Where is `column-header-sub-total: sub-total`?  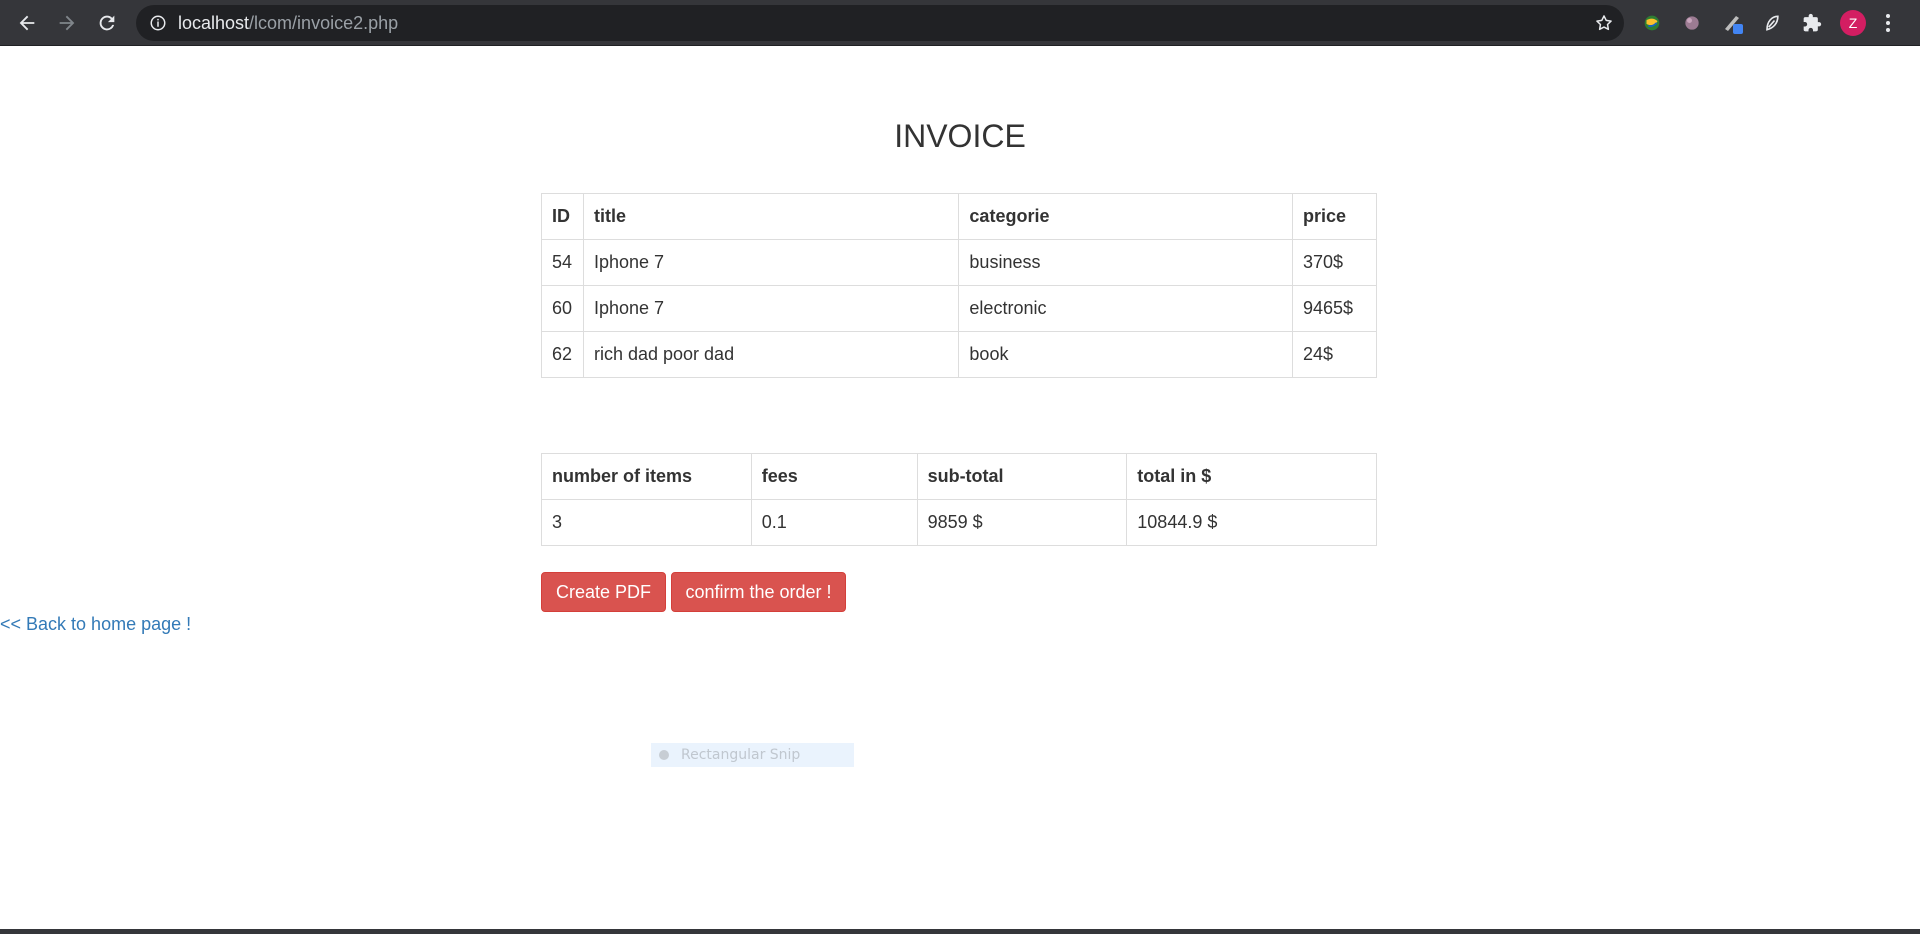
column-header-sub-total: sub-total is located at coordinates (1022, 476).